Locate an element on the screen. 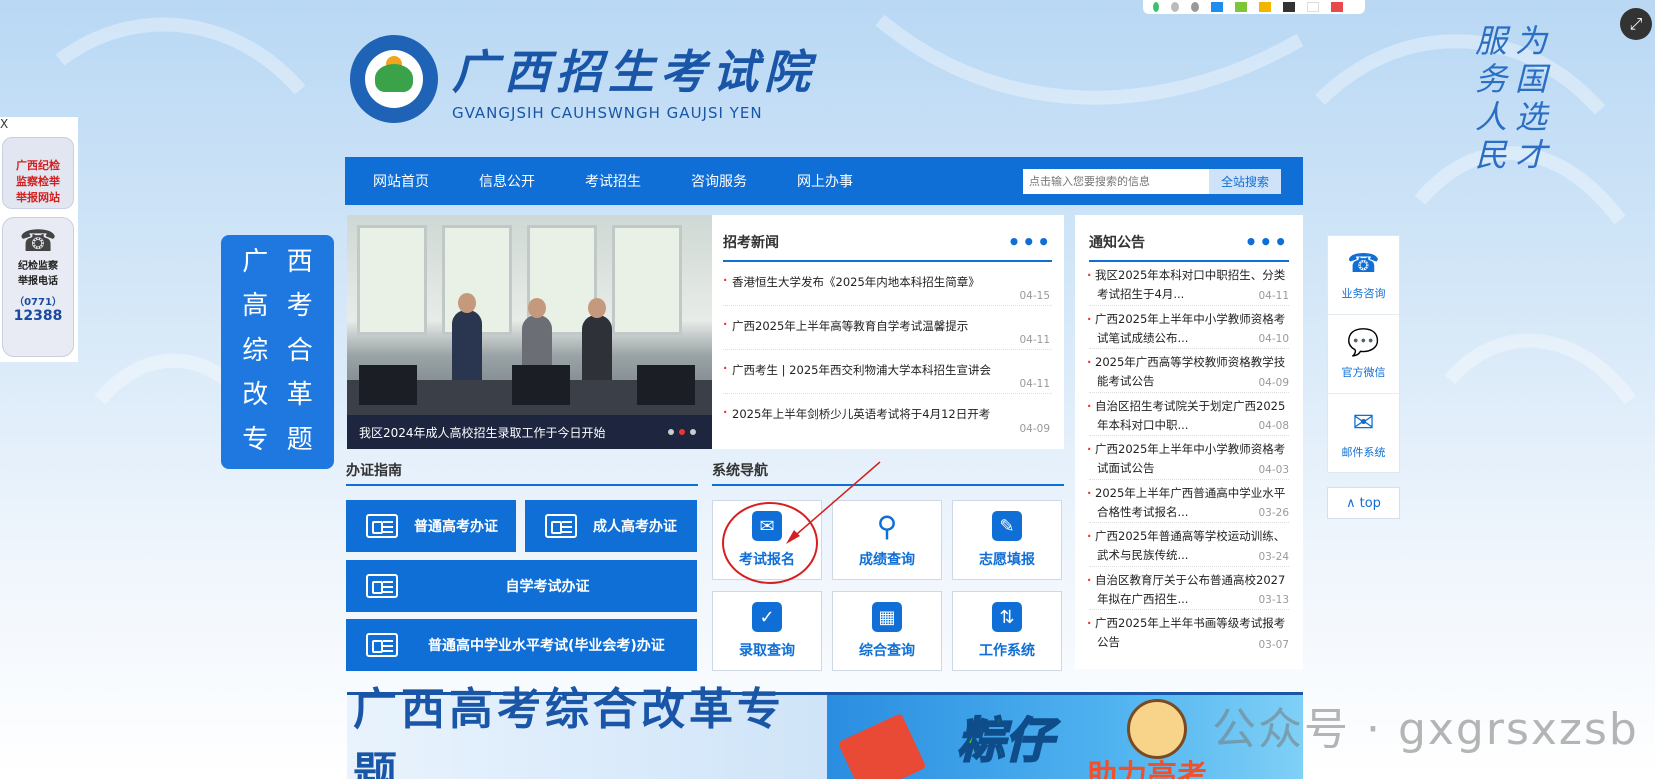 Image resolution: width=1655 pixels, height=779 pixels. theme-swatch-gray is located at coordinates (1175, 7).